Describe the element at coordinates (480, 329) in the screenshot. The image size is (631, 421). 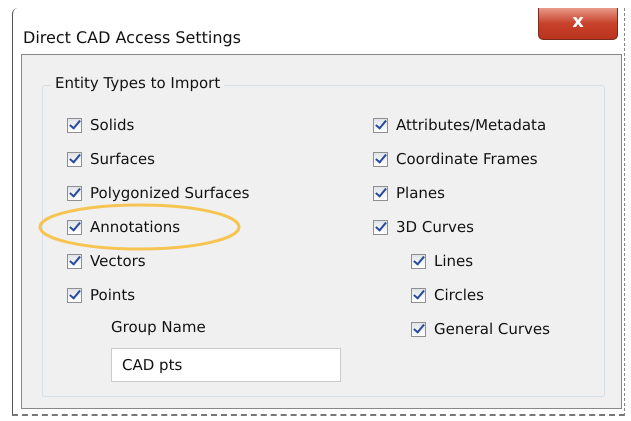
I see `checkbox: General Curves` at that location.